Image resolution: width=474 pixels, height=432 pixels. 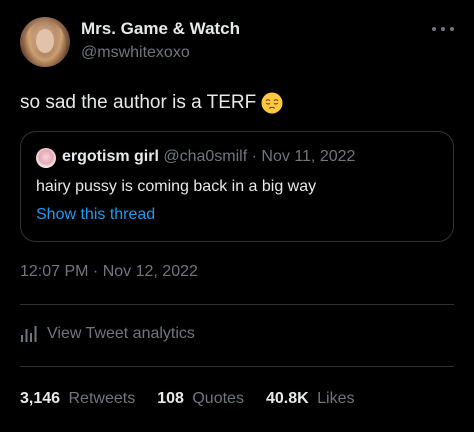 I want to click on quote-date: Nov 11, 2022, so click(x=308, y=156).